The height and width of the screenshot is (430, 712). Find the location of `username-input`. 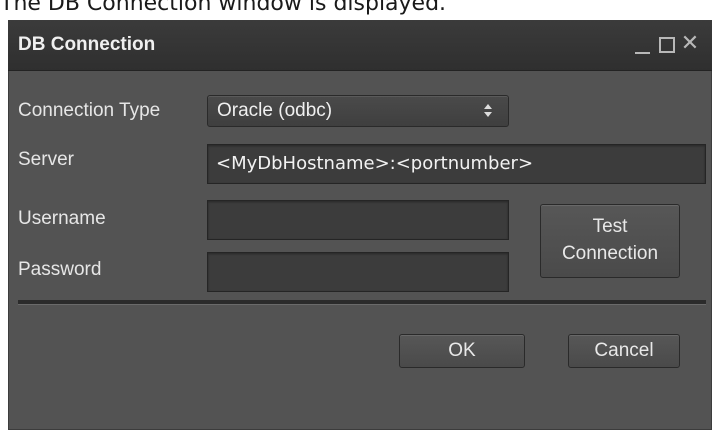

username-input is located at coordinates (358, 220).